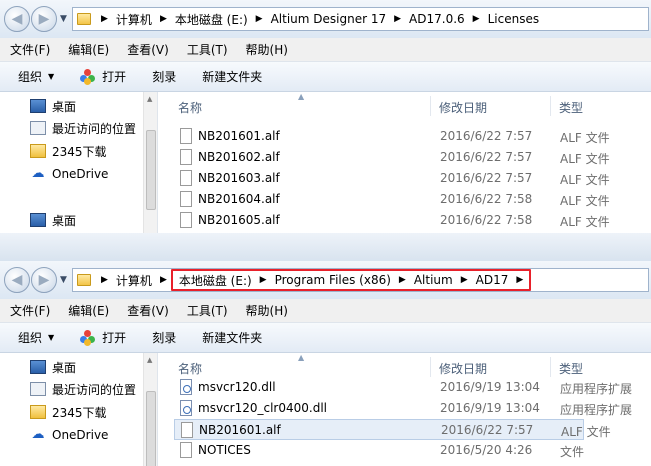  I want to click on column-header: ▲ 名称 修改日期 类型, so click(404, 106).